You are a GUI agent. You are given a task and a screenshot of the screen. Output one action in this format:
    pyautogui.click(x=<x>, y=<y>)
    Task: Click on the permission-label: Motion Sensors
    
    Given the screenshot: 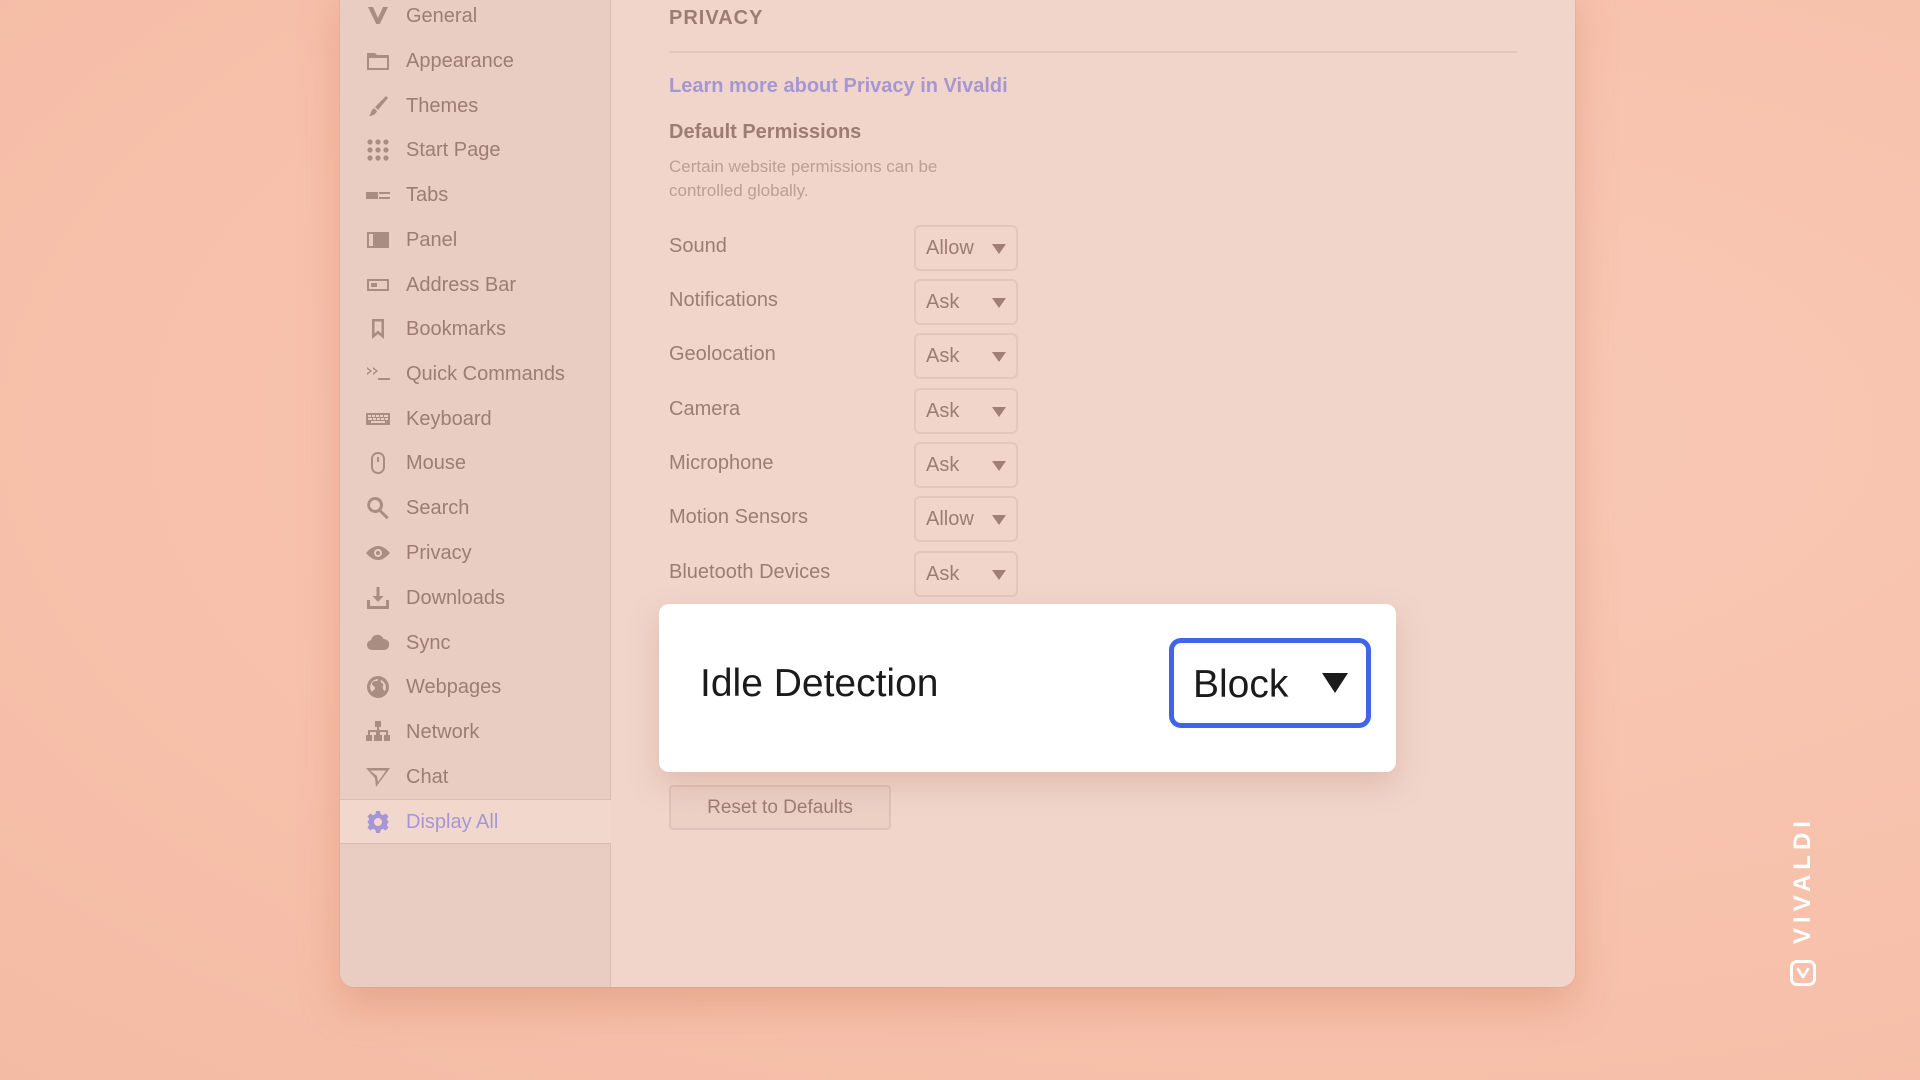 What is the action you would take?
    pyautogui.click(x=738, y=517)
    